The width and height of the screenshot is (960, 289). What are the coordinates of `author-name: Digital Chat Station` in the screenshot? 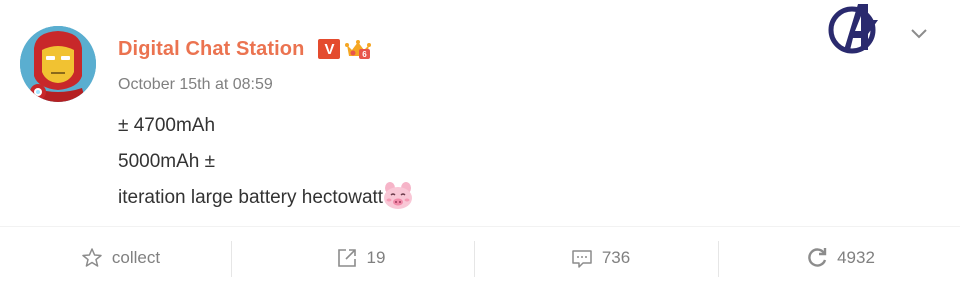 It's located at (211, 49).